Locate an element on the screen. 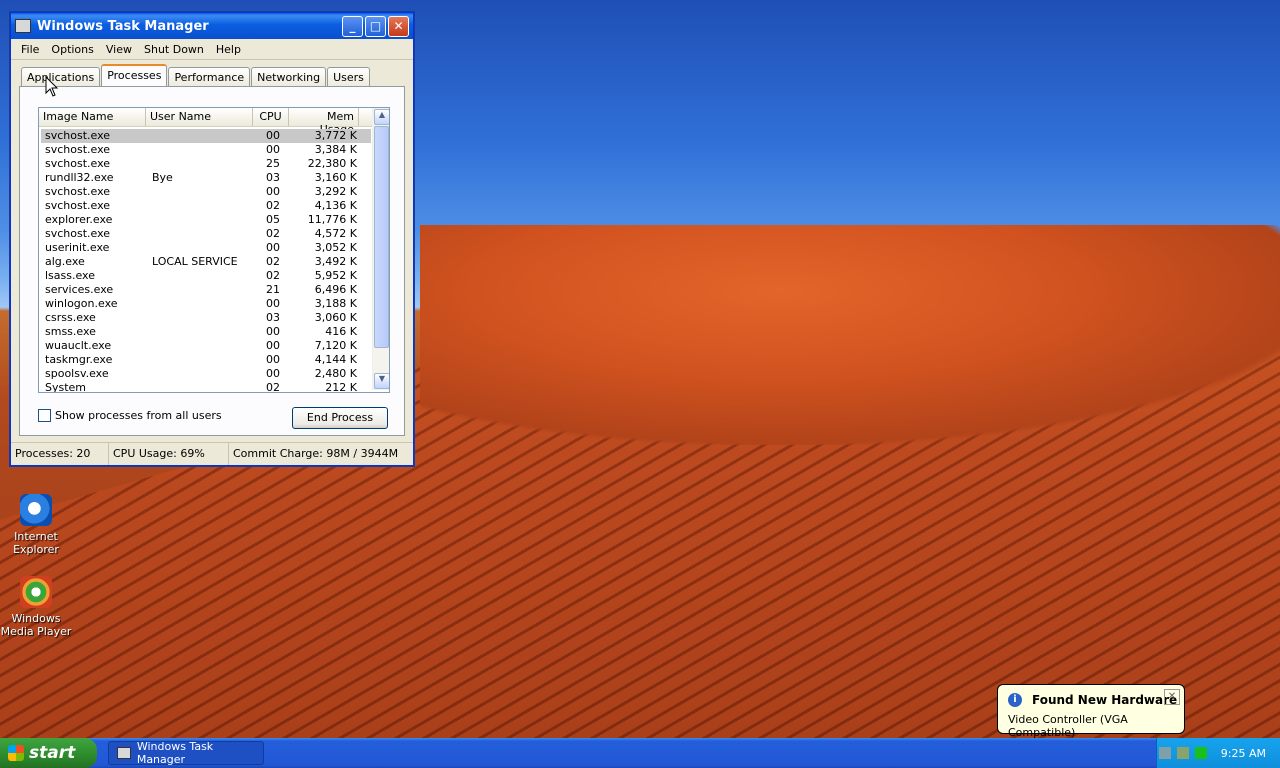  table-row: svchost.exe 25 22,380 K is located at coordinates (206, 164).